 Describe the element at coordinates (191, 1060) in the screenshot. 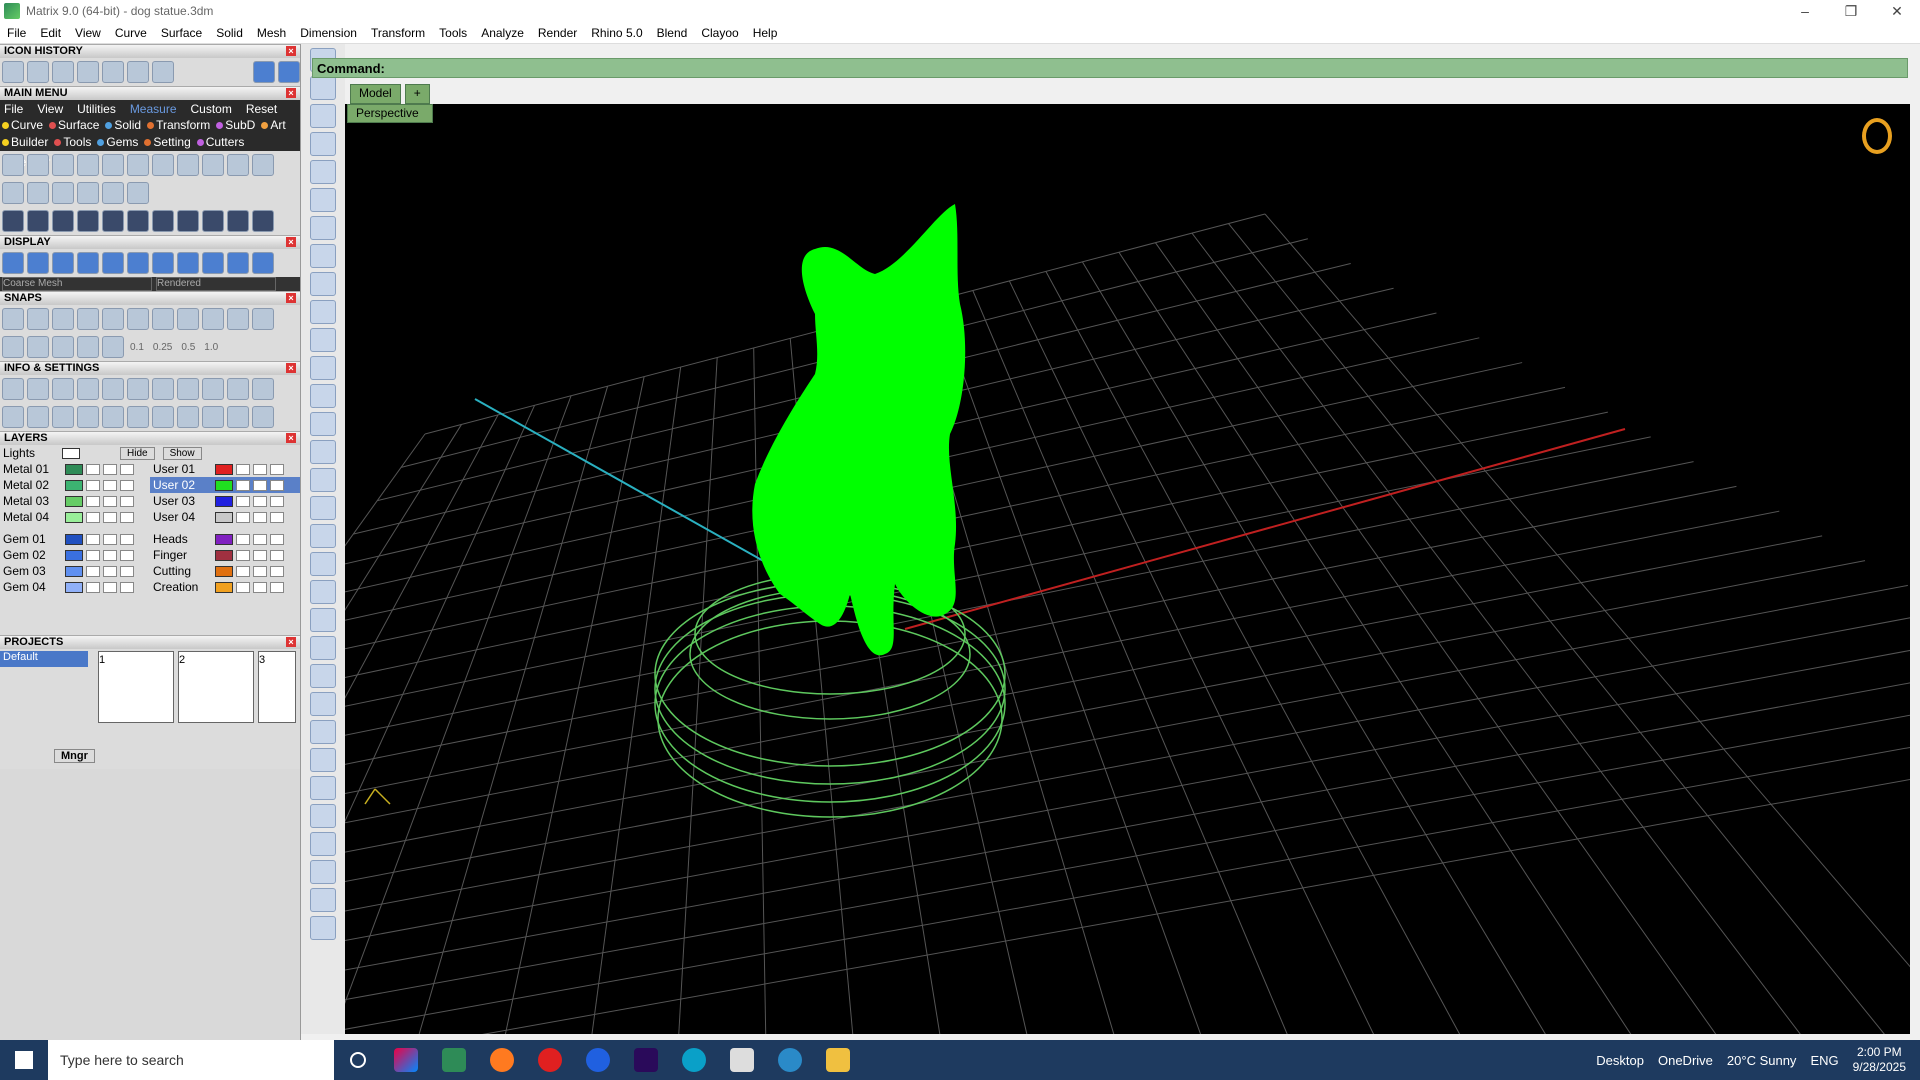

I see `taskbar-search: Type here to search` at that location.